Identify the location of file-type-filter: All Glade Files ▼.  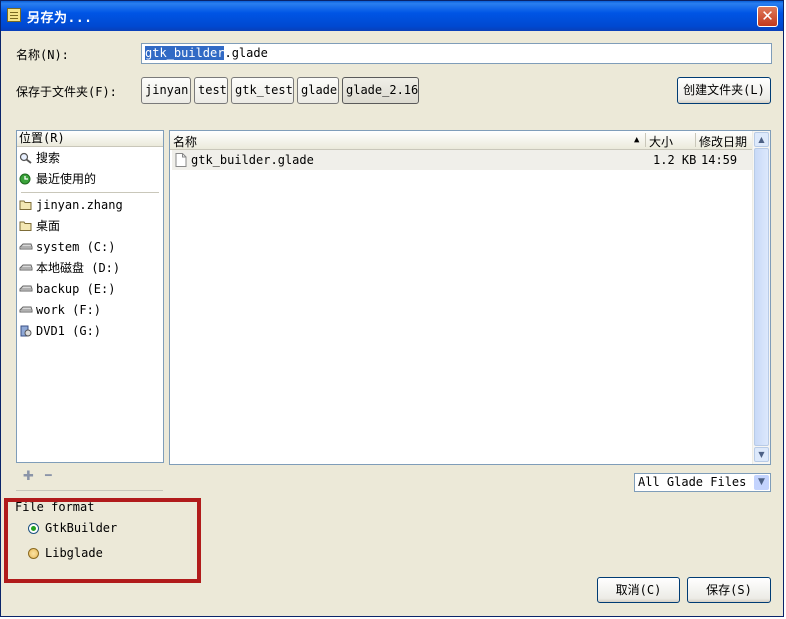
(702, 482).